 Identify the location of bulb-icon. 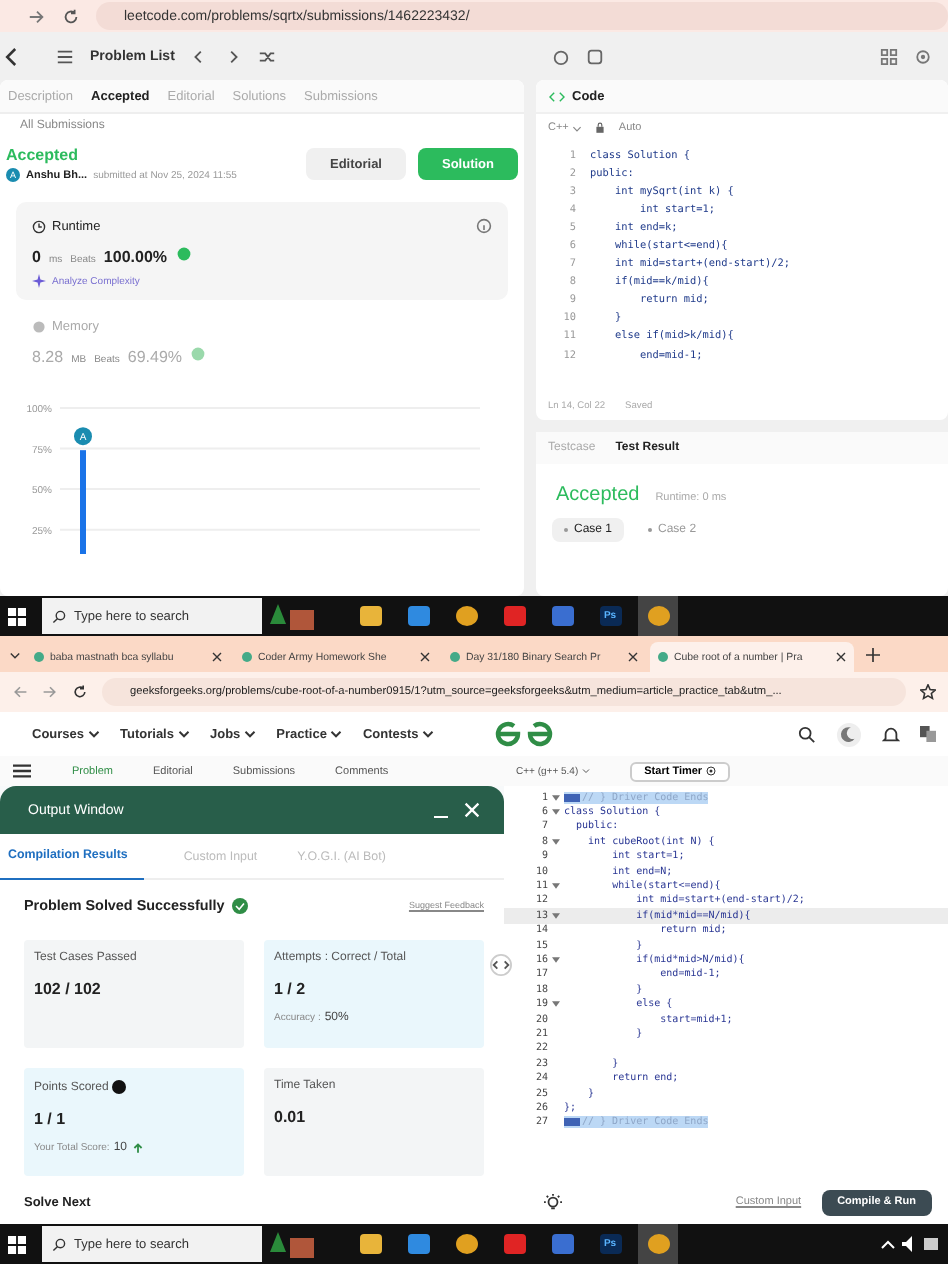
(553, 1202).